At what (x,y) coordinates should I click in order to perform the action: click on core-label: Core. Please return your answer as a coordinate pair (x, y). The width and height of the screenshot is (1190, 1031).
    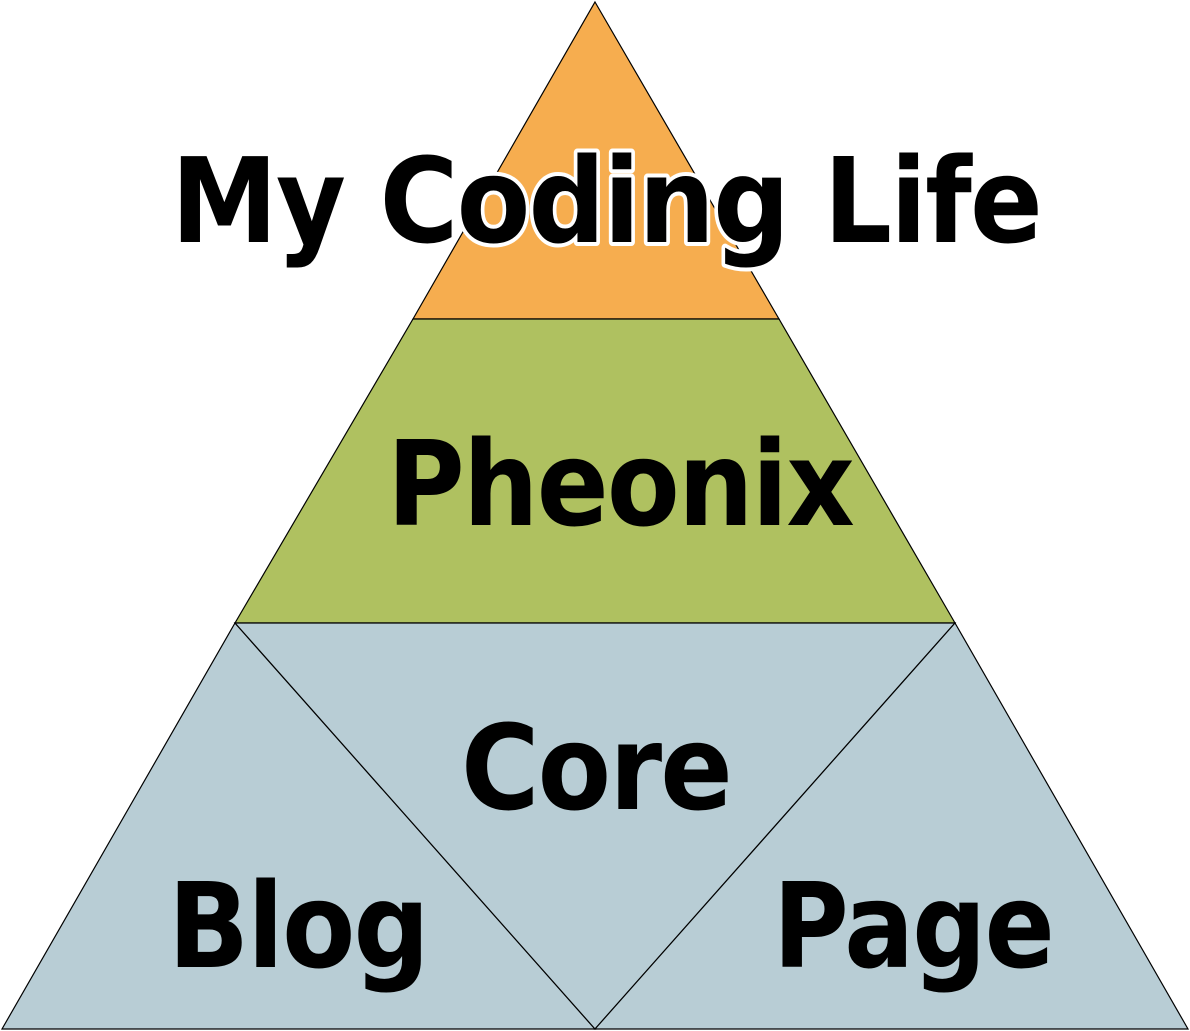
    Looking at the image, I should click on (596, 768).